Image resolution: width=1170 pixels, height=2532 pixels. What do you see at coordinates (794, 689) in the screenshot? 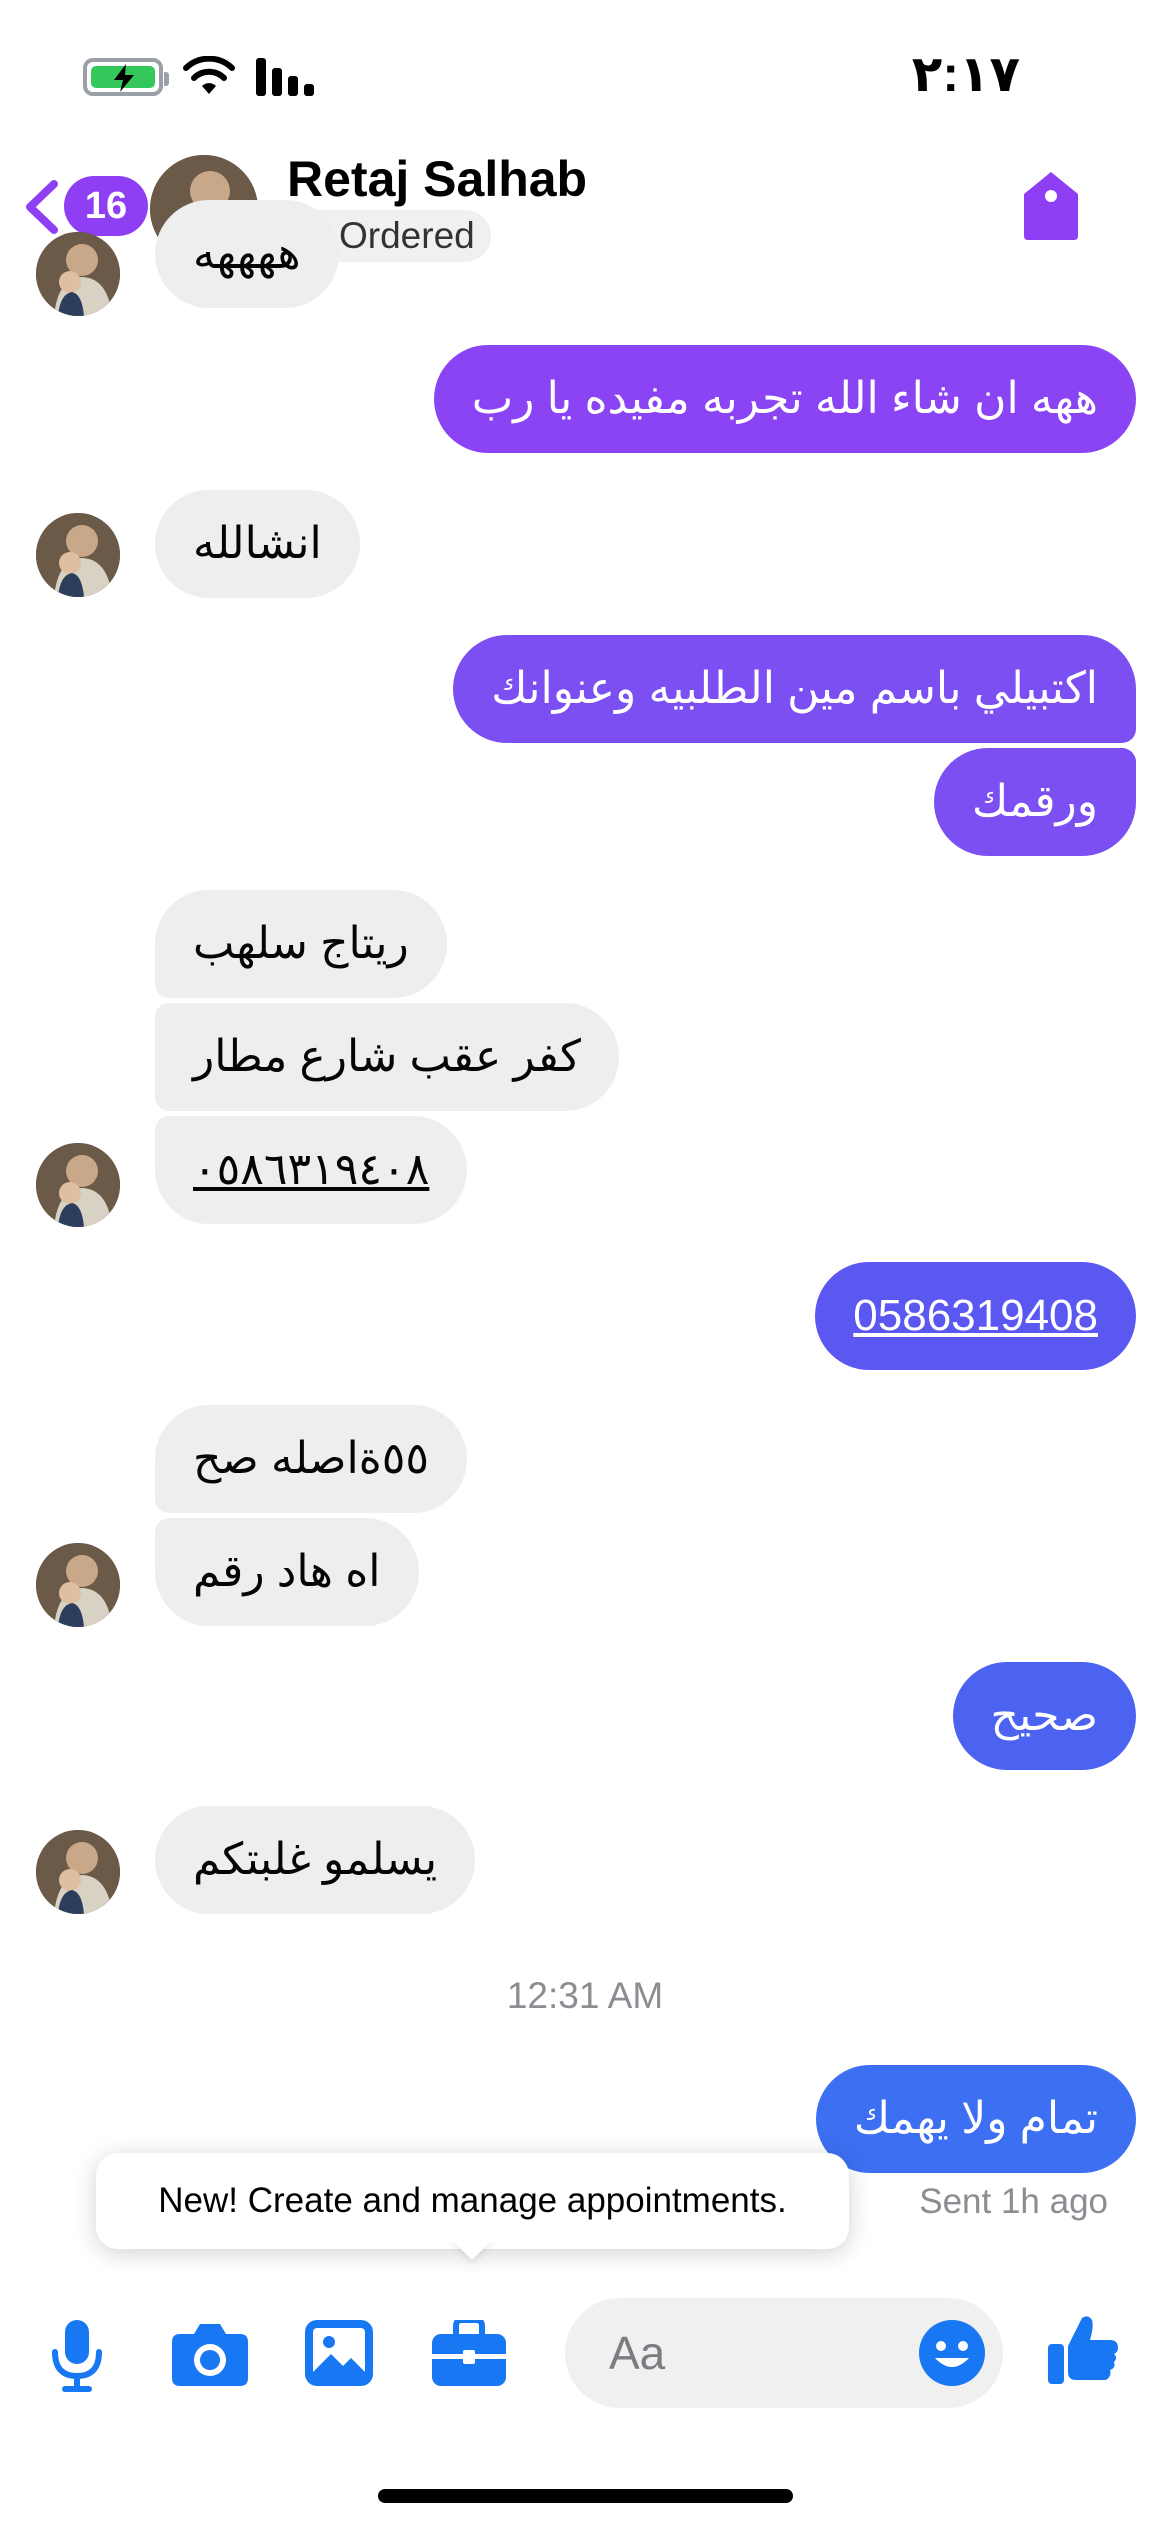
I see `message-bubble-outgoing: اكتبيلي باسم مين الطلبيه وعنوانك` at bounding box center [794, 689].